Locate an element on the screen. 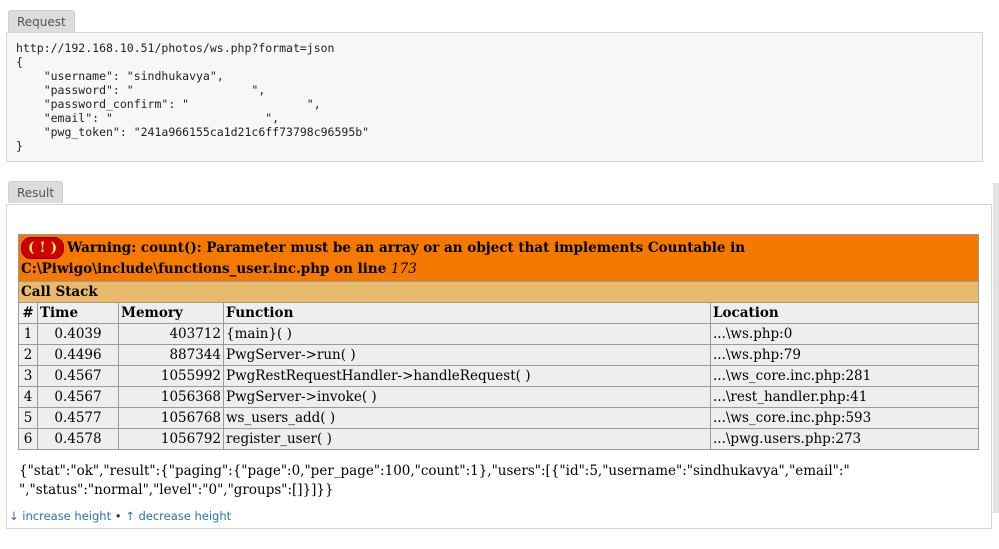  call-stack-header-row: # Time Memory Function Location is located at coordinates (498, 313).